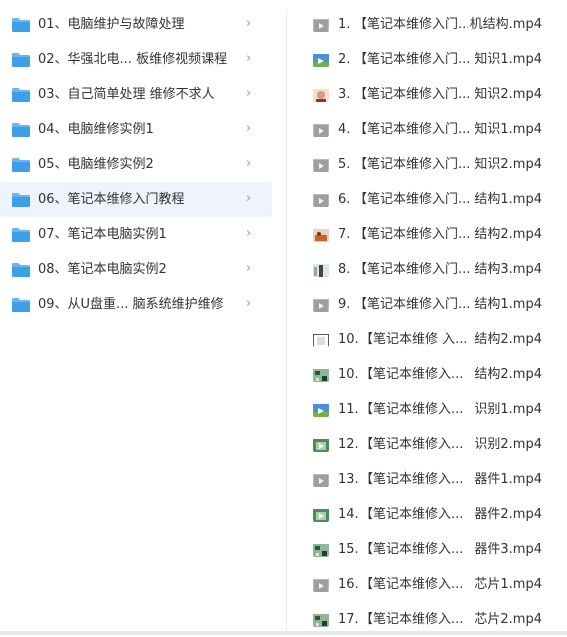 The width and height of the screenshot is (567, 637). Describe the element at coordinates (344, 94) in the screenshot. I see `file-number: 3.` at that location.